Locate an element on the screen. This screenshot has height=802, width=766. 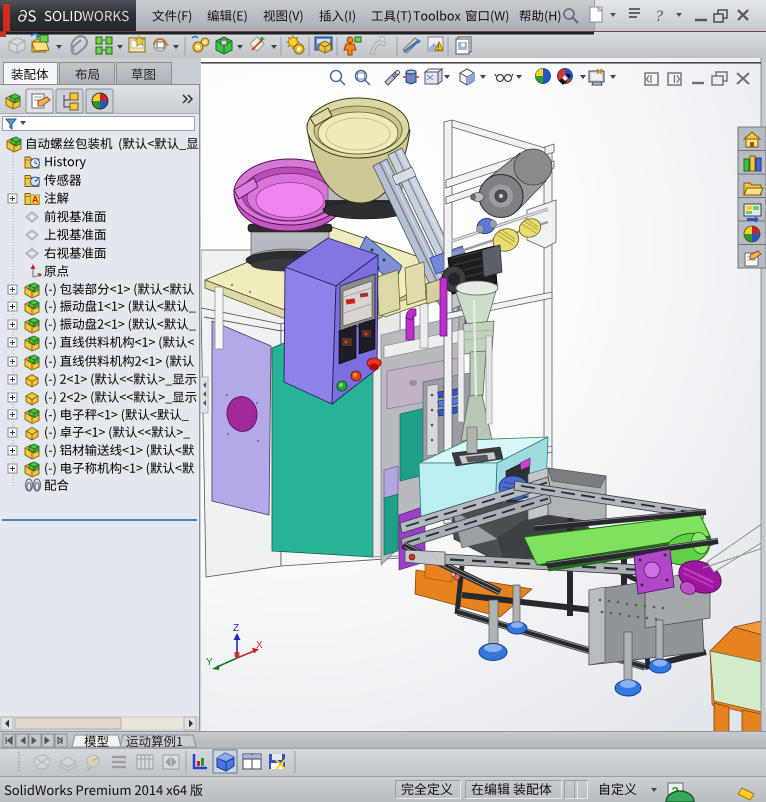
svg-text: X is located at coordinates (259, 645).